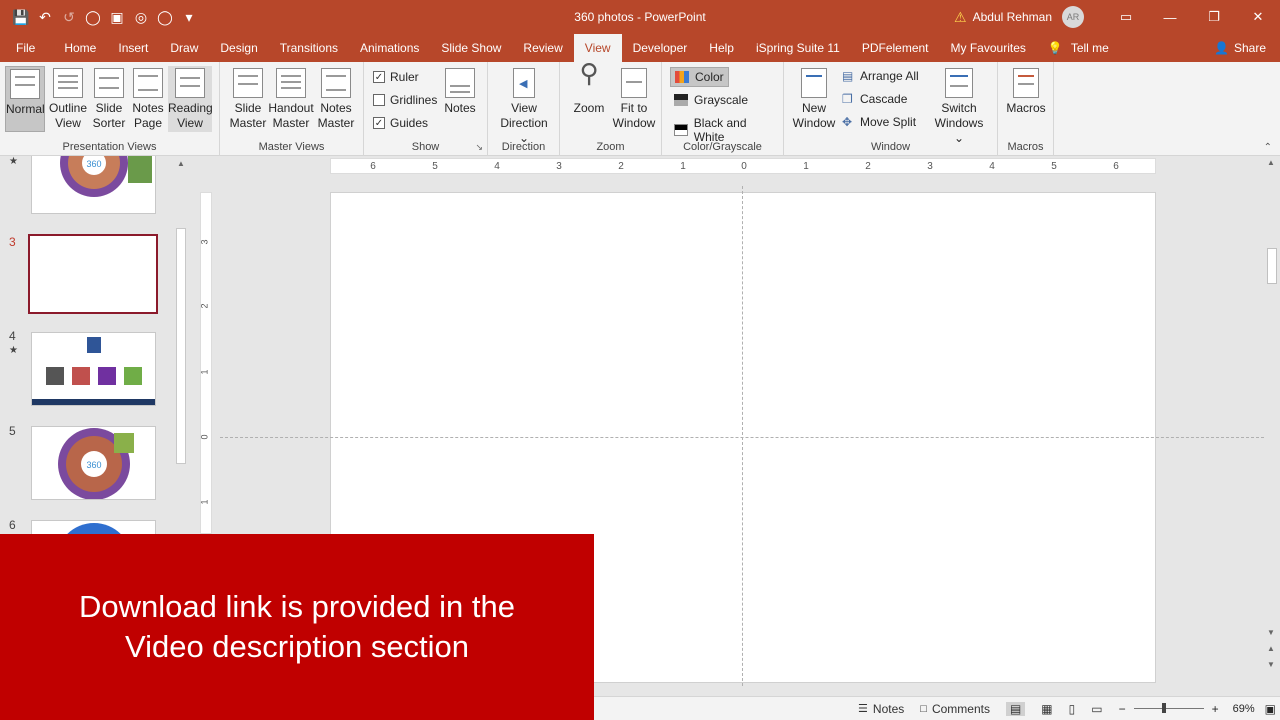 The height and width of the screenshot is (720, 1280). What do you see at coordinates (109, 98) in the screenshot?
I see `slide-sorter-button: Slide Sorter` at bounding box center [109, 98].